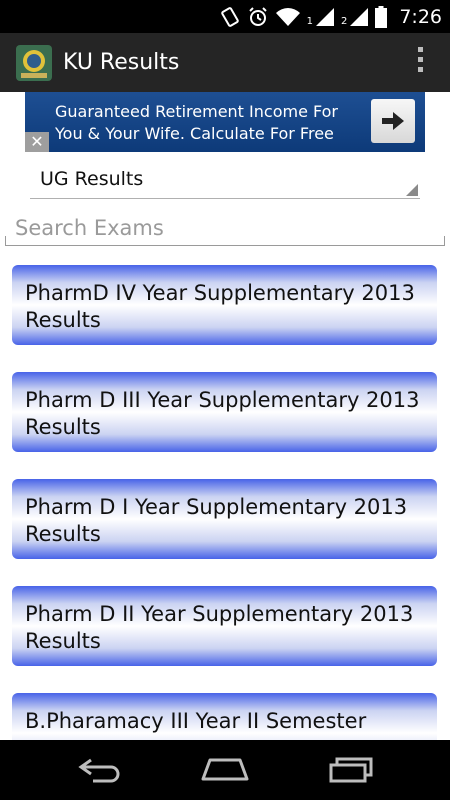 Image resolution: width=450 pixels, height=800 pixels. I want to click on back-button, so click(100, 770).